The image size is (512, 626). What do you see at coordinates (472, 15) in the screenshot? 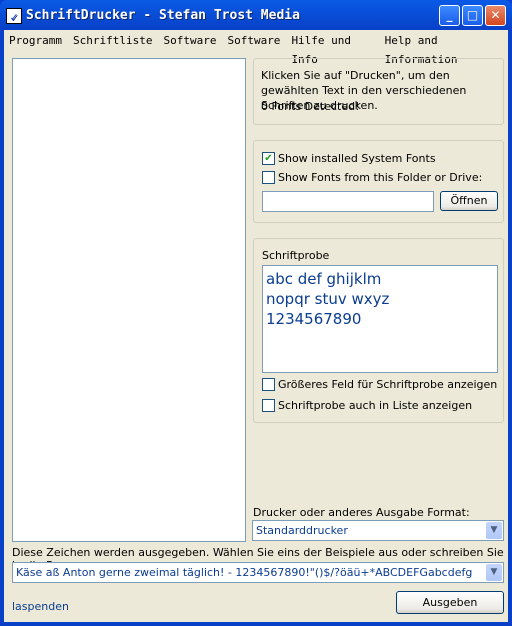
I see `maximize-button: □` at bounding box center [472, 15].